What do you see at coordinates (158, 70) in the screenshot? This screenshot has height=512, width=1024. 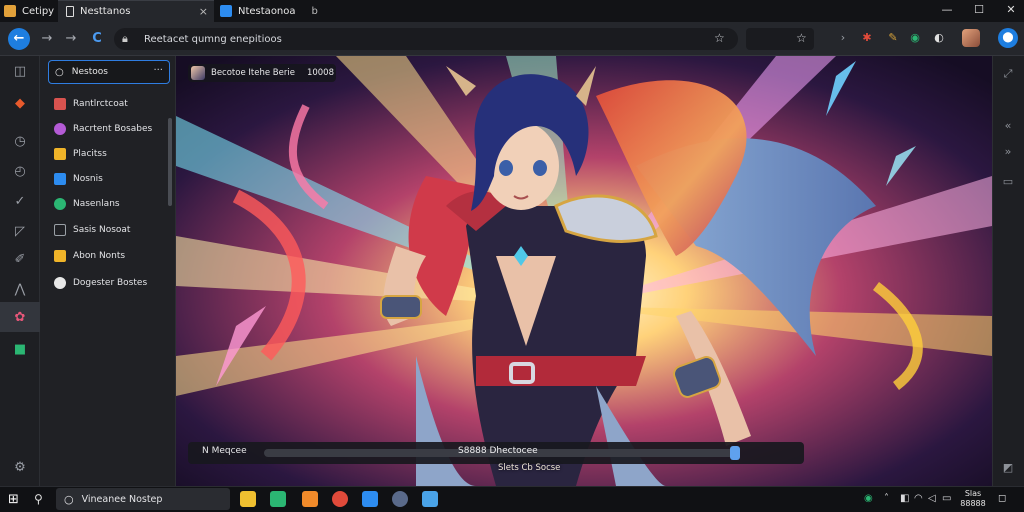 I see `more-options-icon: ···` at bounding box center [158, 70].